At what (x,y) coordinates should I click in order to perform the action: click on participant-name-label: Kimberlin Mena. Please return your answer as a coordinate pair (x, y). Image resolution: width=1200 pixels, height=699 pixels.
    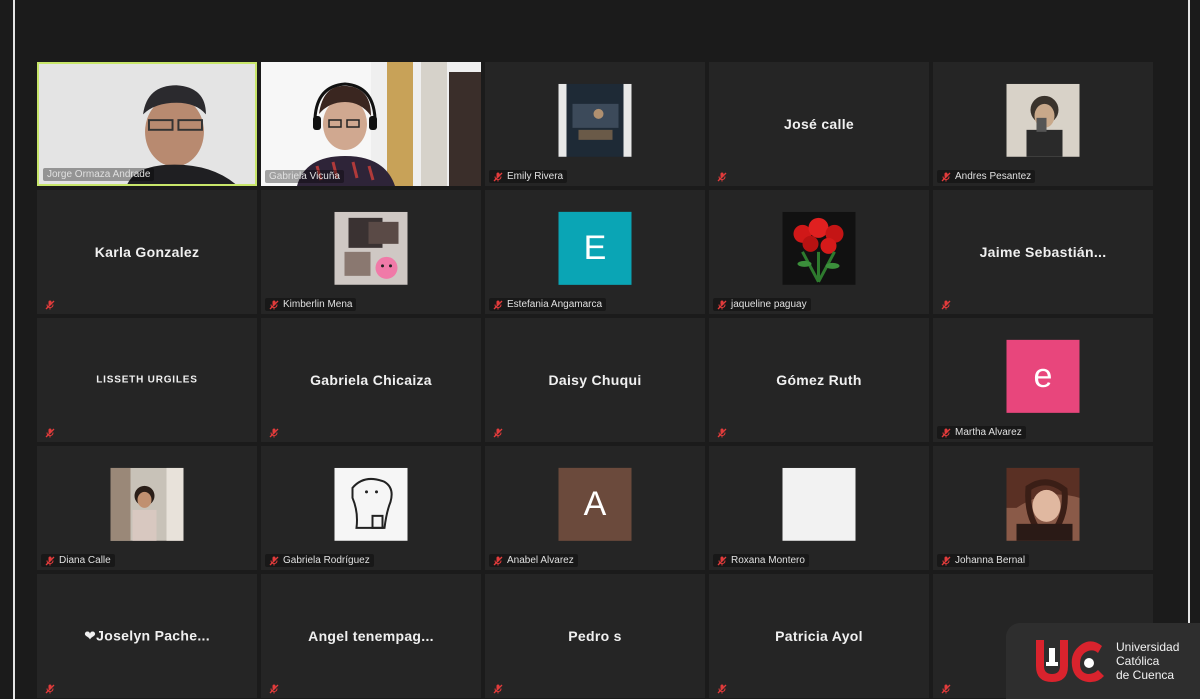
    Looking at the image, I should click on (318, 304).